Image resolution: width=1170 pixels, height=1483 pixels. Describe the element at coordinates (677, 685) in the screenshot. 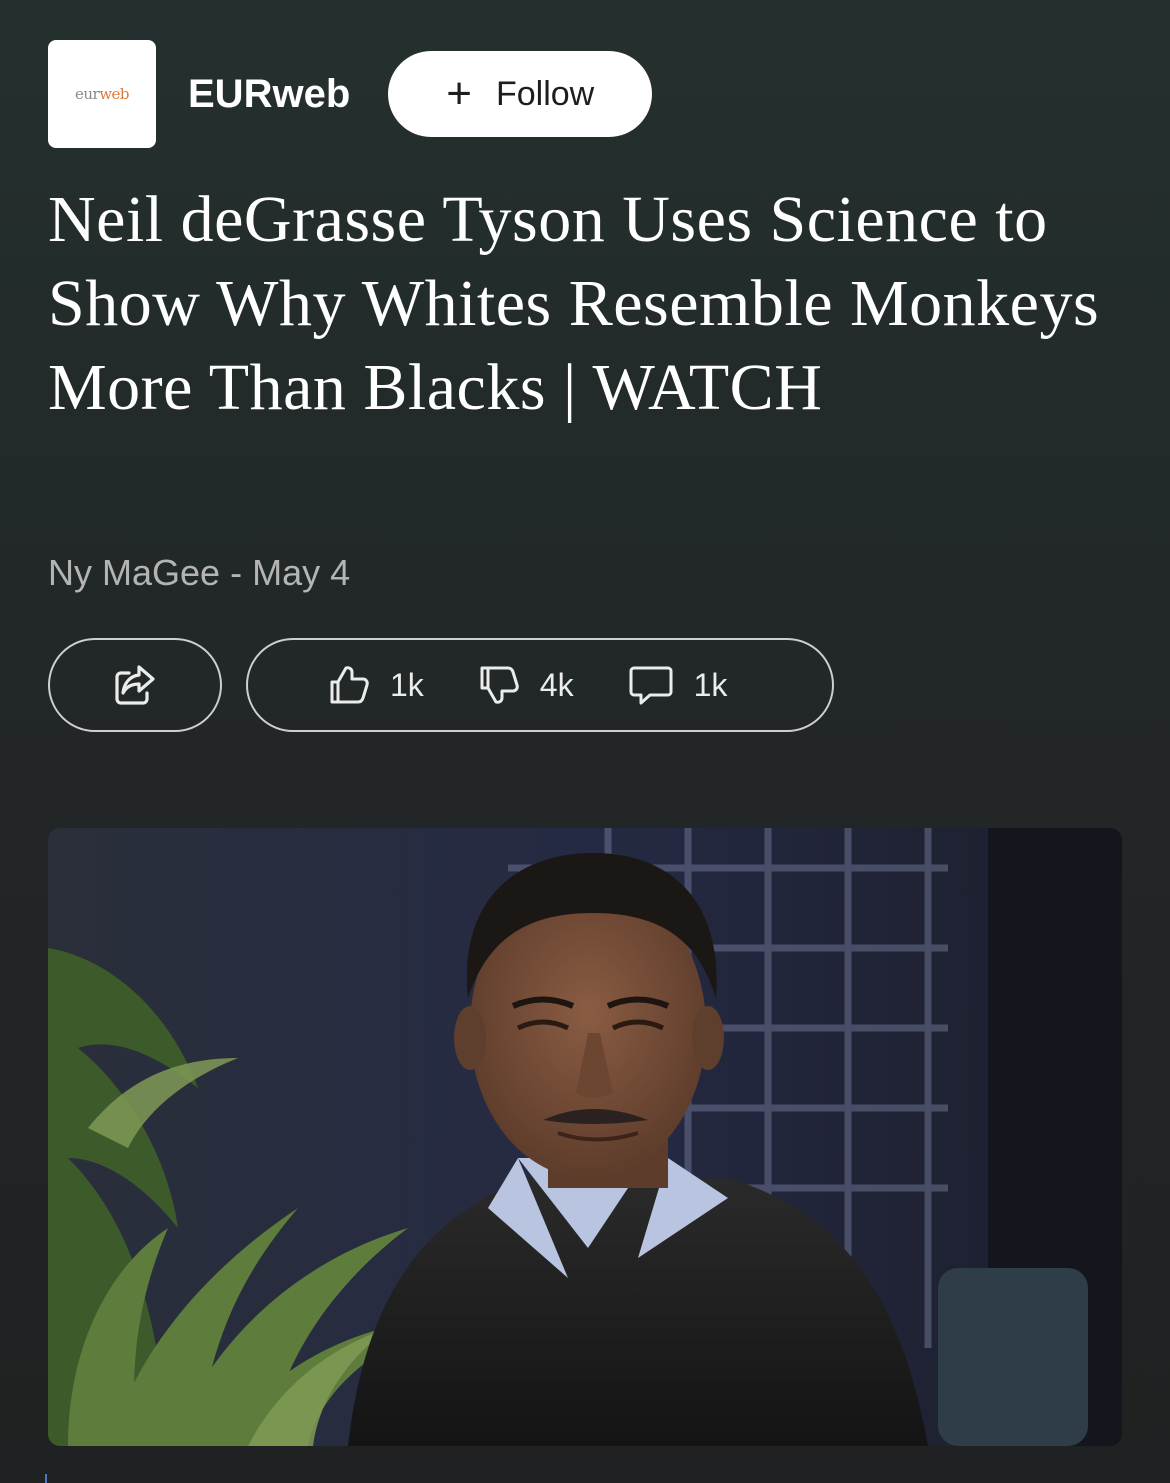

I see `comments-button: 1k` at that location.